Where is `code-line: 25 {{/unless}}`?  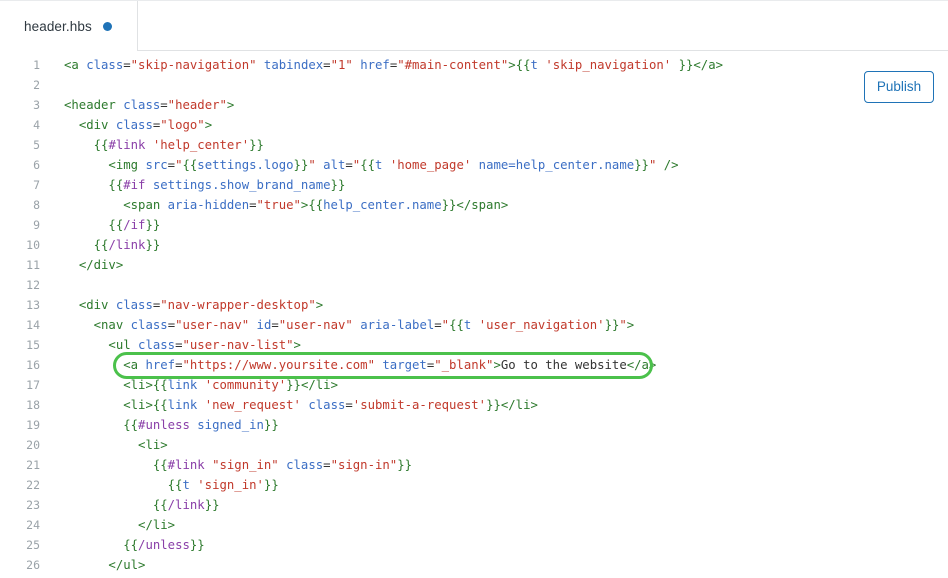
code-line: 25 {{/unless}} is located at coordinates (474, 545).